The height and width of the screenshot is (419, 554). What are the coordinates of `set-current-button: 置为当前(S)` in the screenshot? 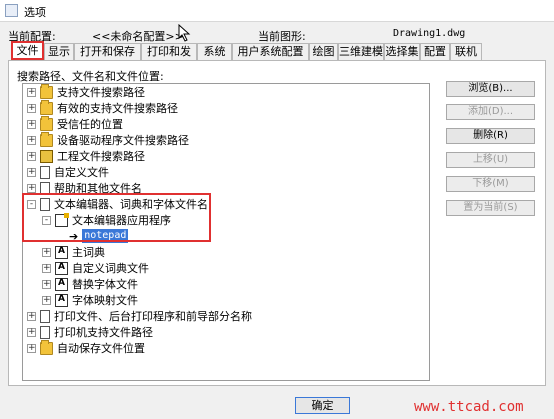 It's located at (490, 208).